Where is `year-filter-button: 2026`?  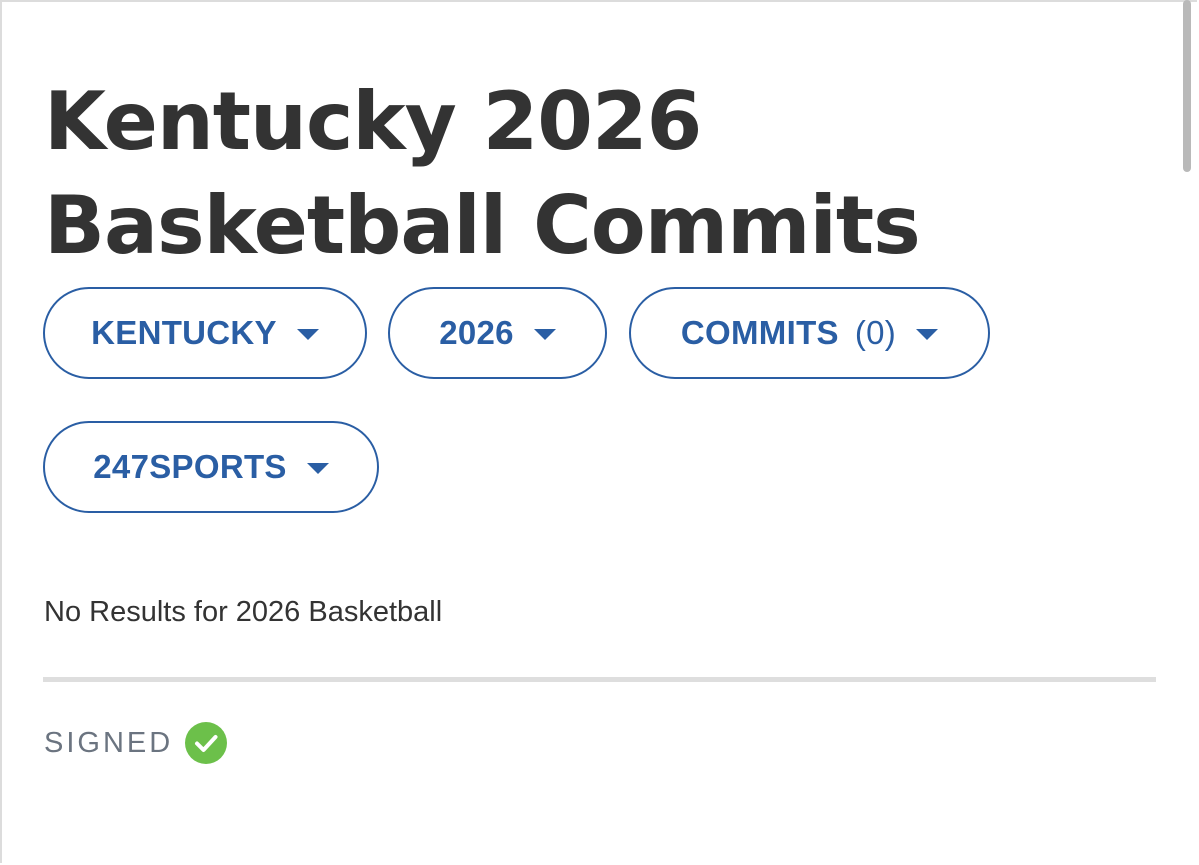 year-filter-button: 2026 is located at coordinates (497, 333).